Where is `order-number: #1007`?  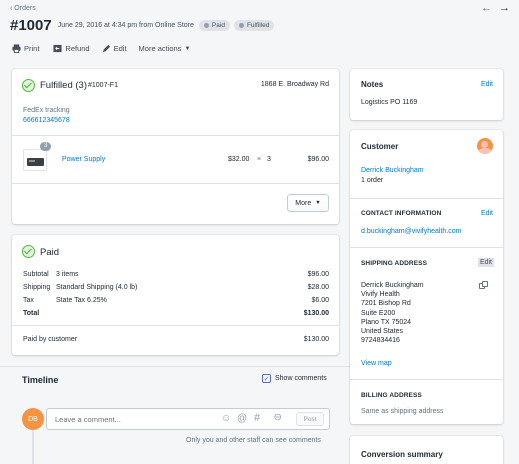 order-number: #1007 is located at coordinates (31, 25).